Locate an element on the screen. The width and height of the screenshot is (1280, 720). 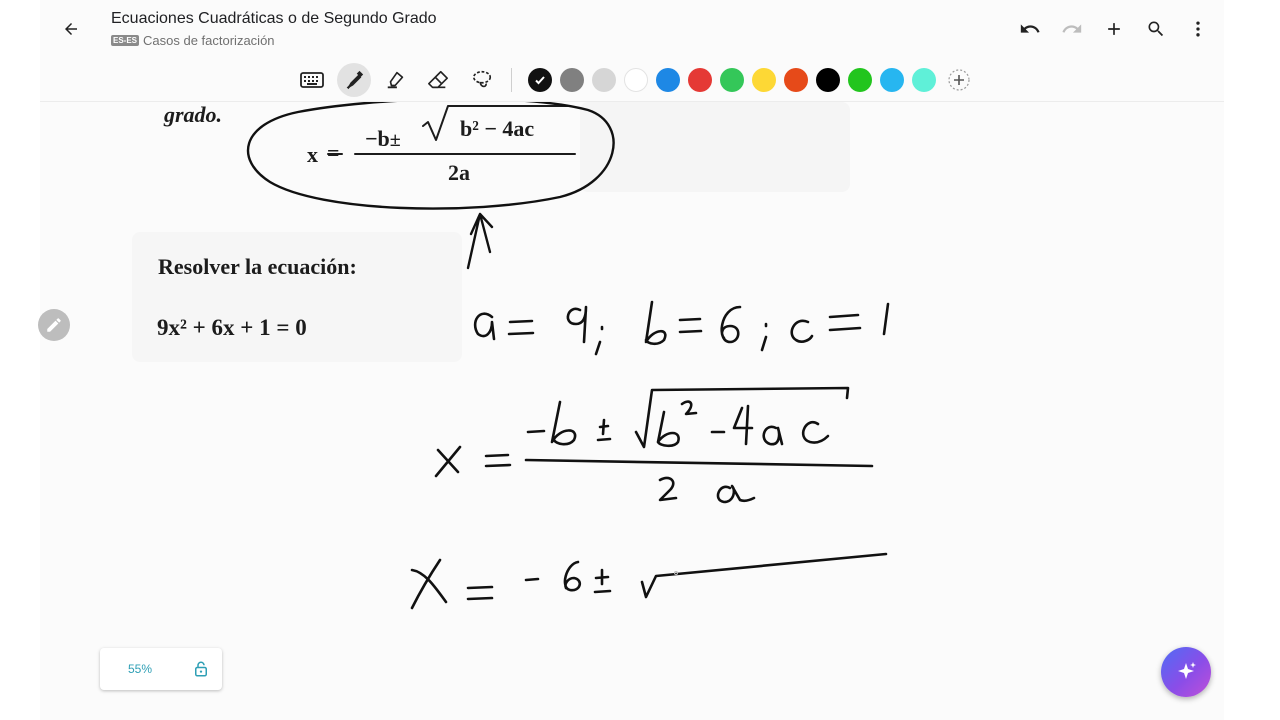
ink-arrow is located at coordinates (480, 241).